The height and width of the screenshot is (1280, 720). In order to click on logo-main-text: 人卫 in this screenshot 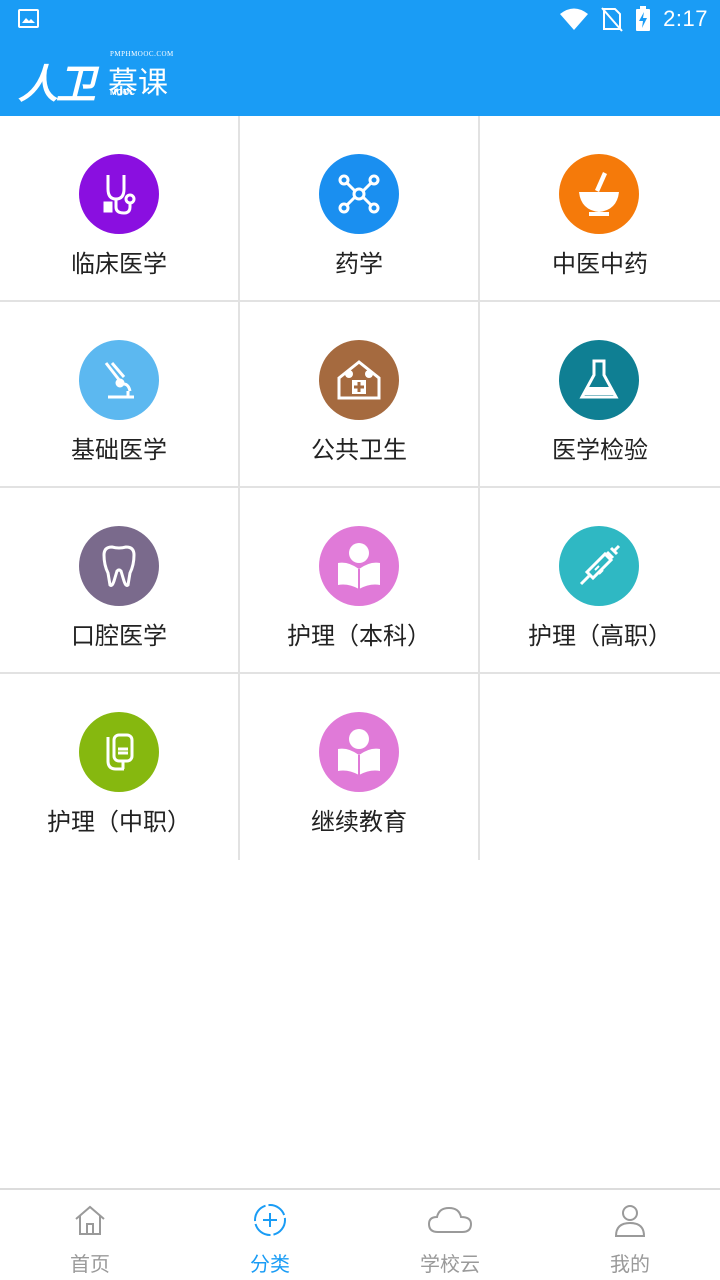, I will do `click(57, 84)`.